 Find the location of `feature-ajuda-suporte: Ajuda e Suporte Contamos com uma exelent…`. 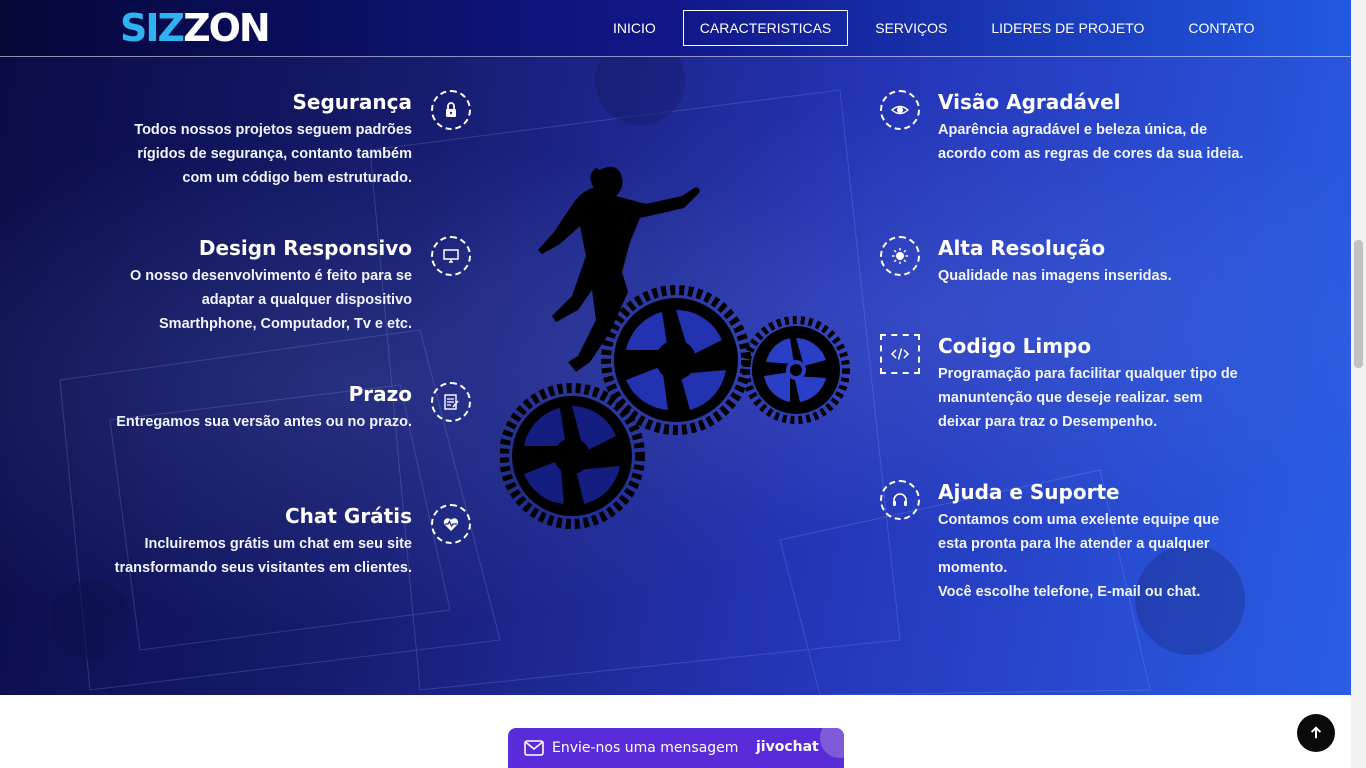

feature-ajuda-suporte: Ajuda e Suporte Contamos com uma exelent… is located at coordinates (1093, 542).